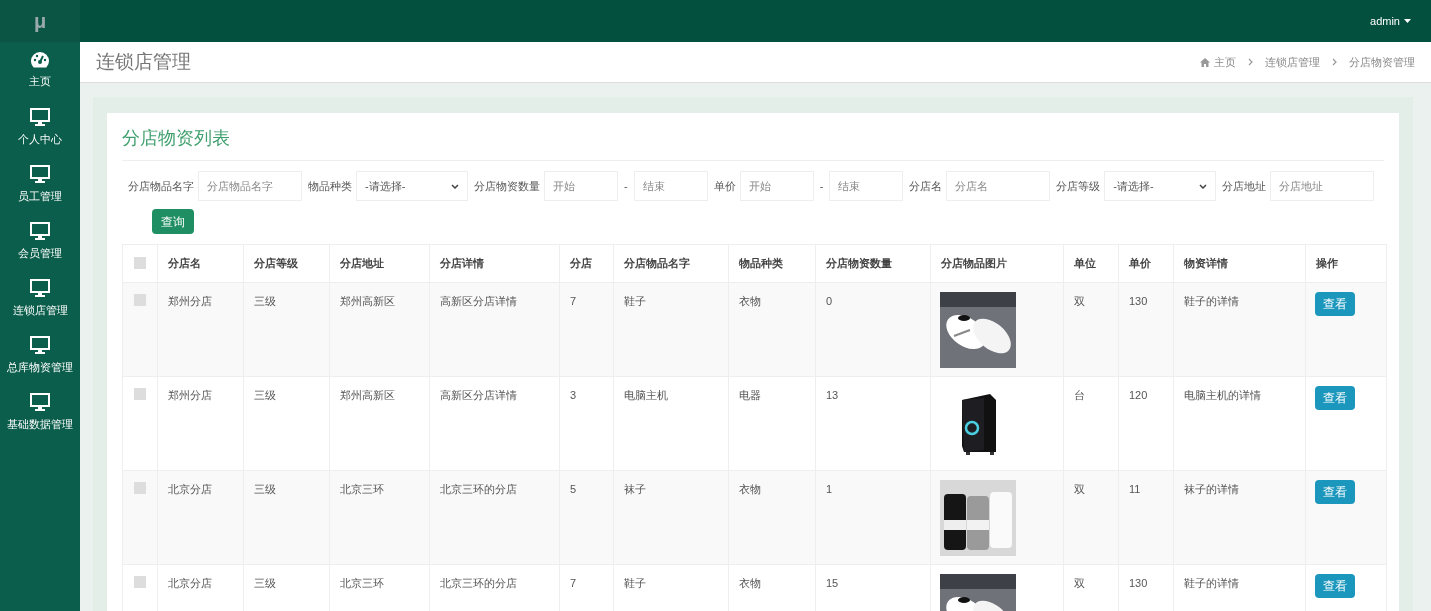 This screenshot has width=1431, height=611. What do you see at coordinates (173, 221) in the screenshot?
I see `search-button: 查询` at bounding box center [173, 221].